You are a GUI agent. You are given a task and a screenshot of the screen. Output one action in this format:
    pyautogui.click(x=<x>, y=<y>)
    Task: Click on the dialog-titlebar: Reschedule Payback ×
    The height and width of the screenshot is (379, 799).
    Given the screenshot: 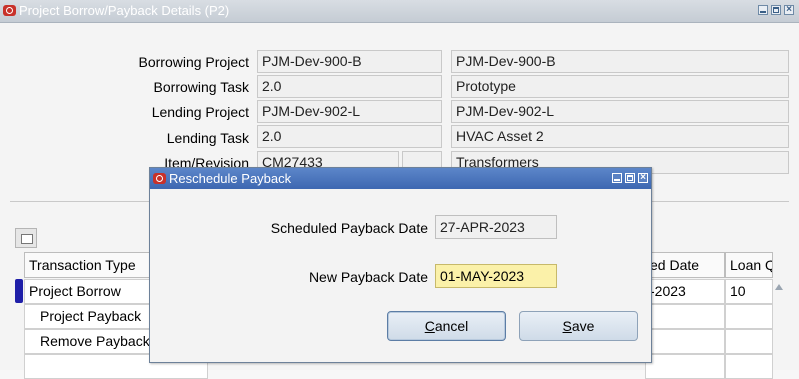 What is the action you would take?
    pyautogui.click(x=400, y=178)
    